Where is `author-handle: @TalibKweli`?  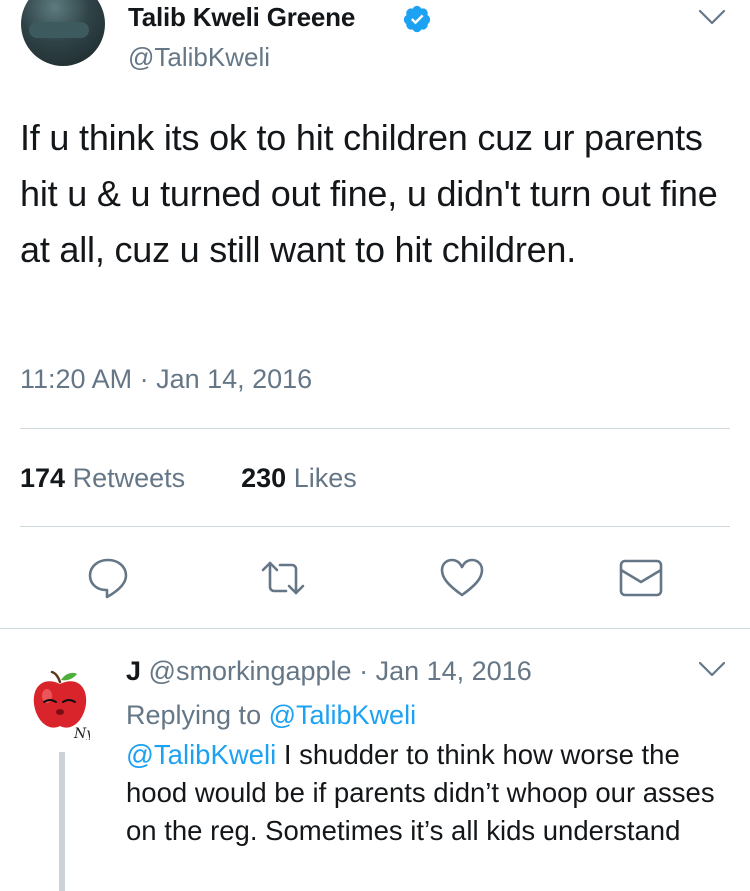
author-handle: @TalibKweli is located at coordinates (199, 57).